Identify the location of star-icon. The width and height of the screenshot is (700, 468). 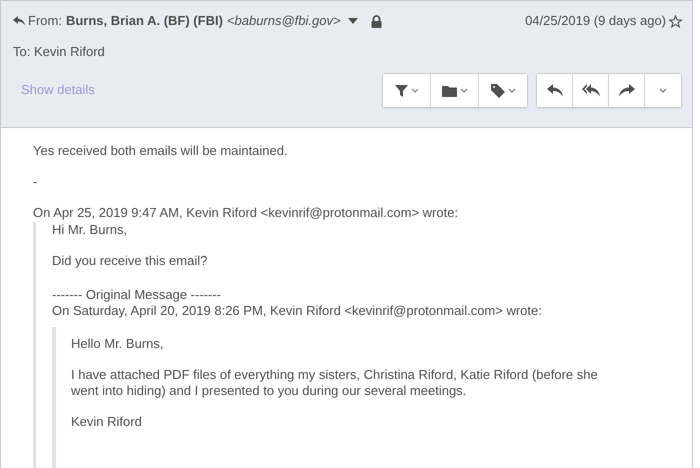
(675, 21).